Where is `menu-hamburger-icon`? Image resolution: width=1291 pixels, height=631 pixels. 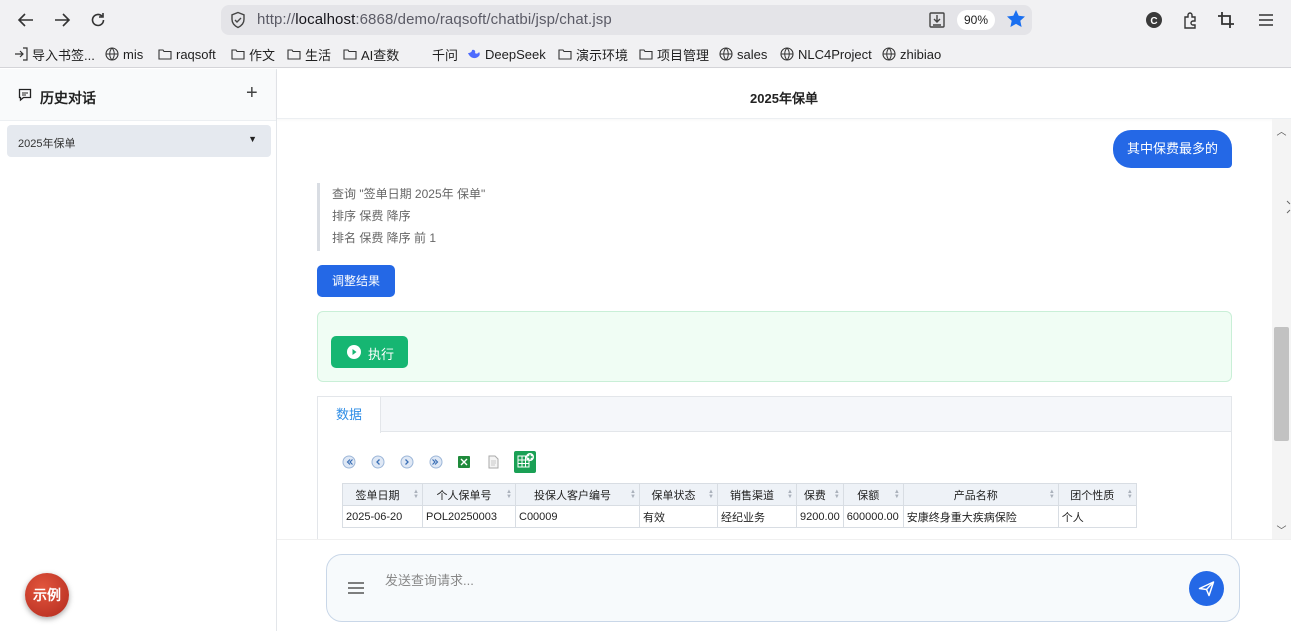
menu-hamburger-icon is located at coordinates (1266, 20).